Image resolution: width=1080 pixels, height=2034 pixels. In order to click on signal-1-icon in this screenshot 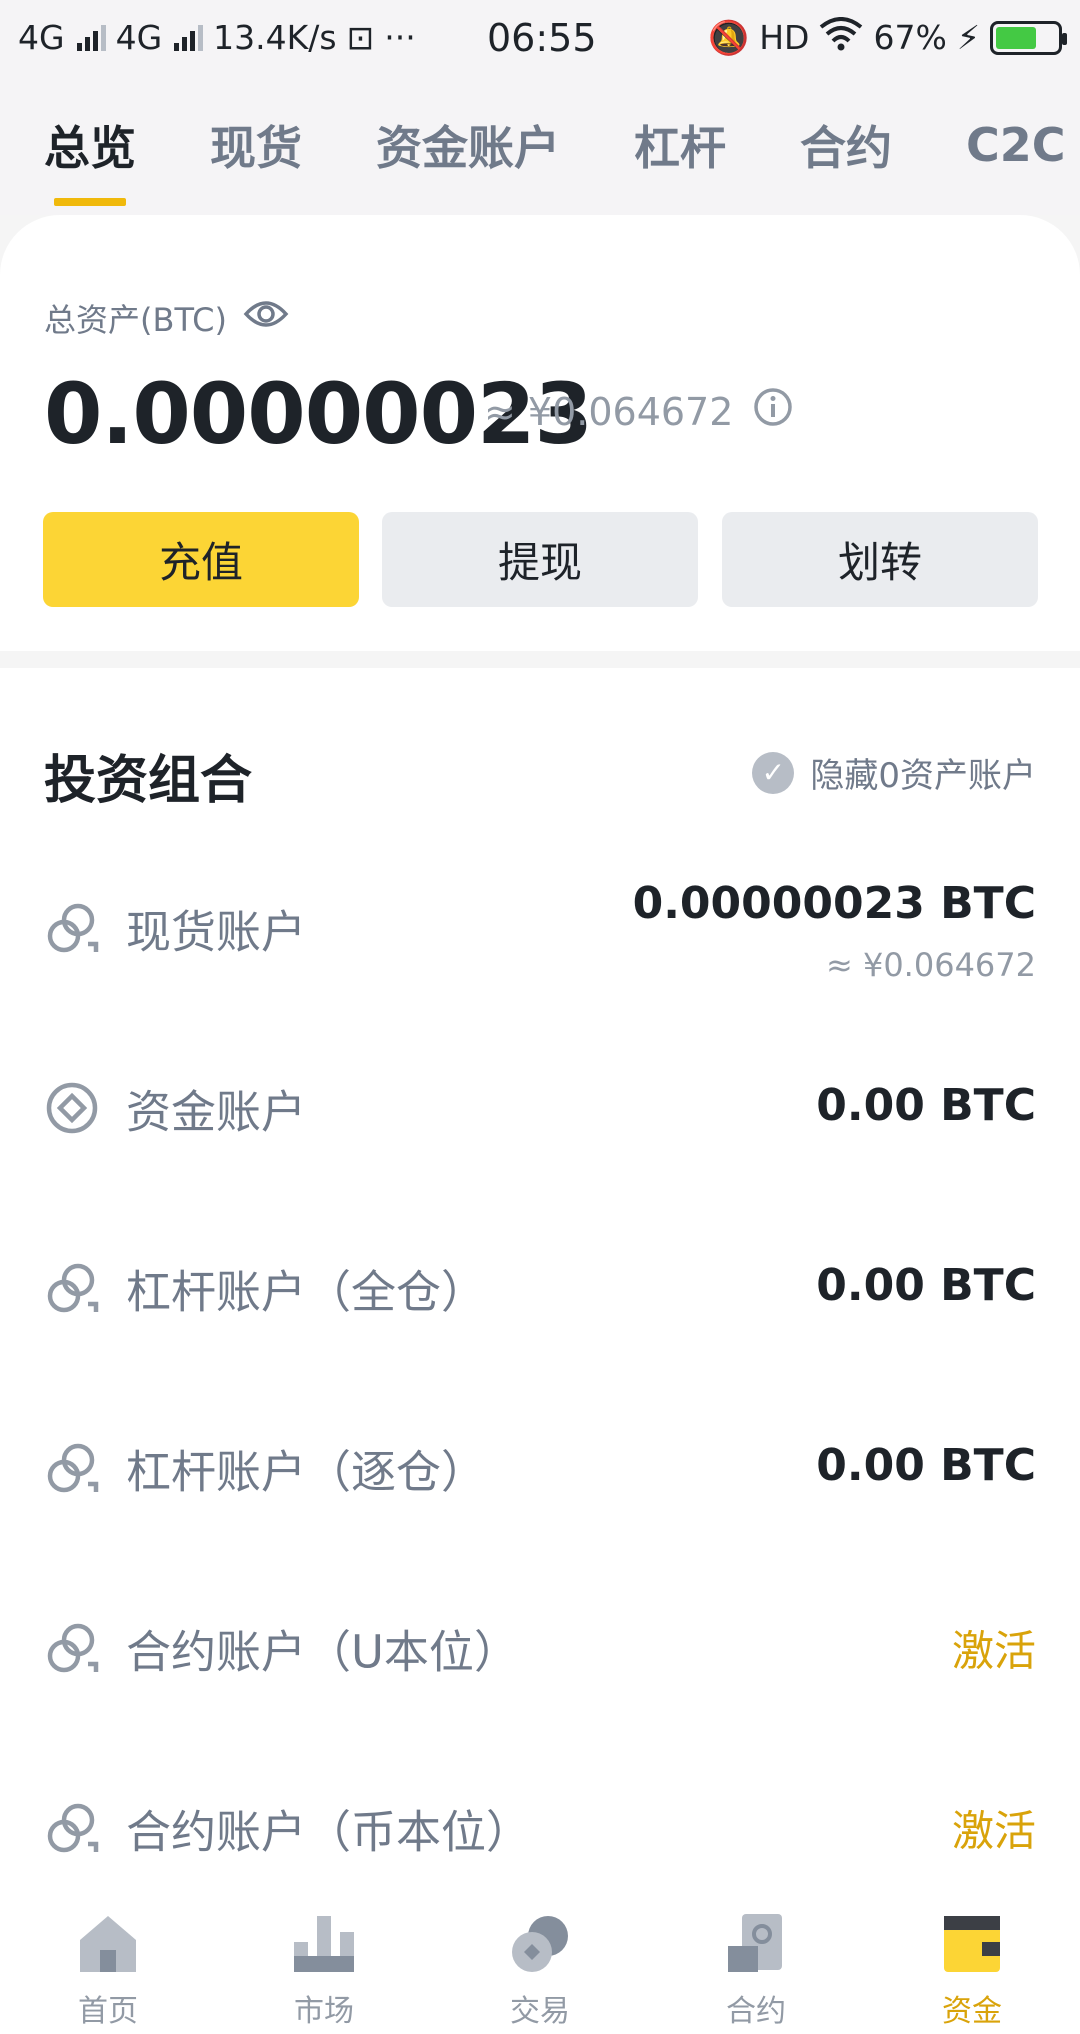, I will do `click(91, 37)`.